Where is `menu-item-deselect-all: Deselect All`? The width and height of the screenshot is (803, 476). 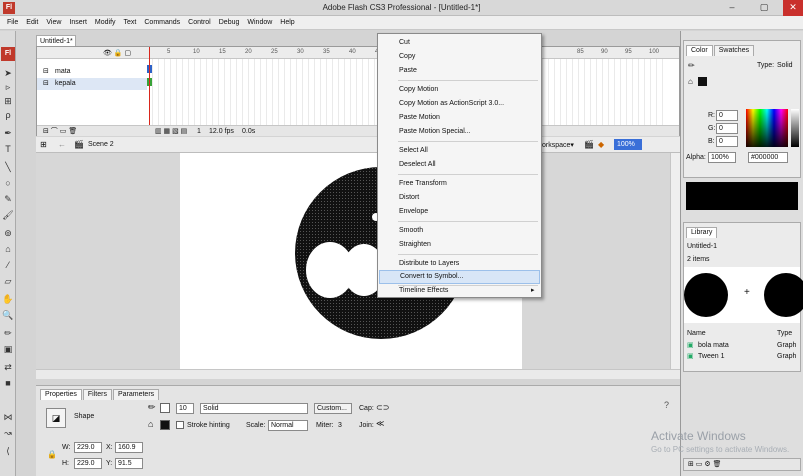 menu-item-deselect-all: Deselect All is located at coordinates (459, 165).